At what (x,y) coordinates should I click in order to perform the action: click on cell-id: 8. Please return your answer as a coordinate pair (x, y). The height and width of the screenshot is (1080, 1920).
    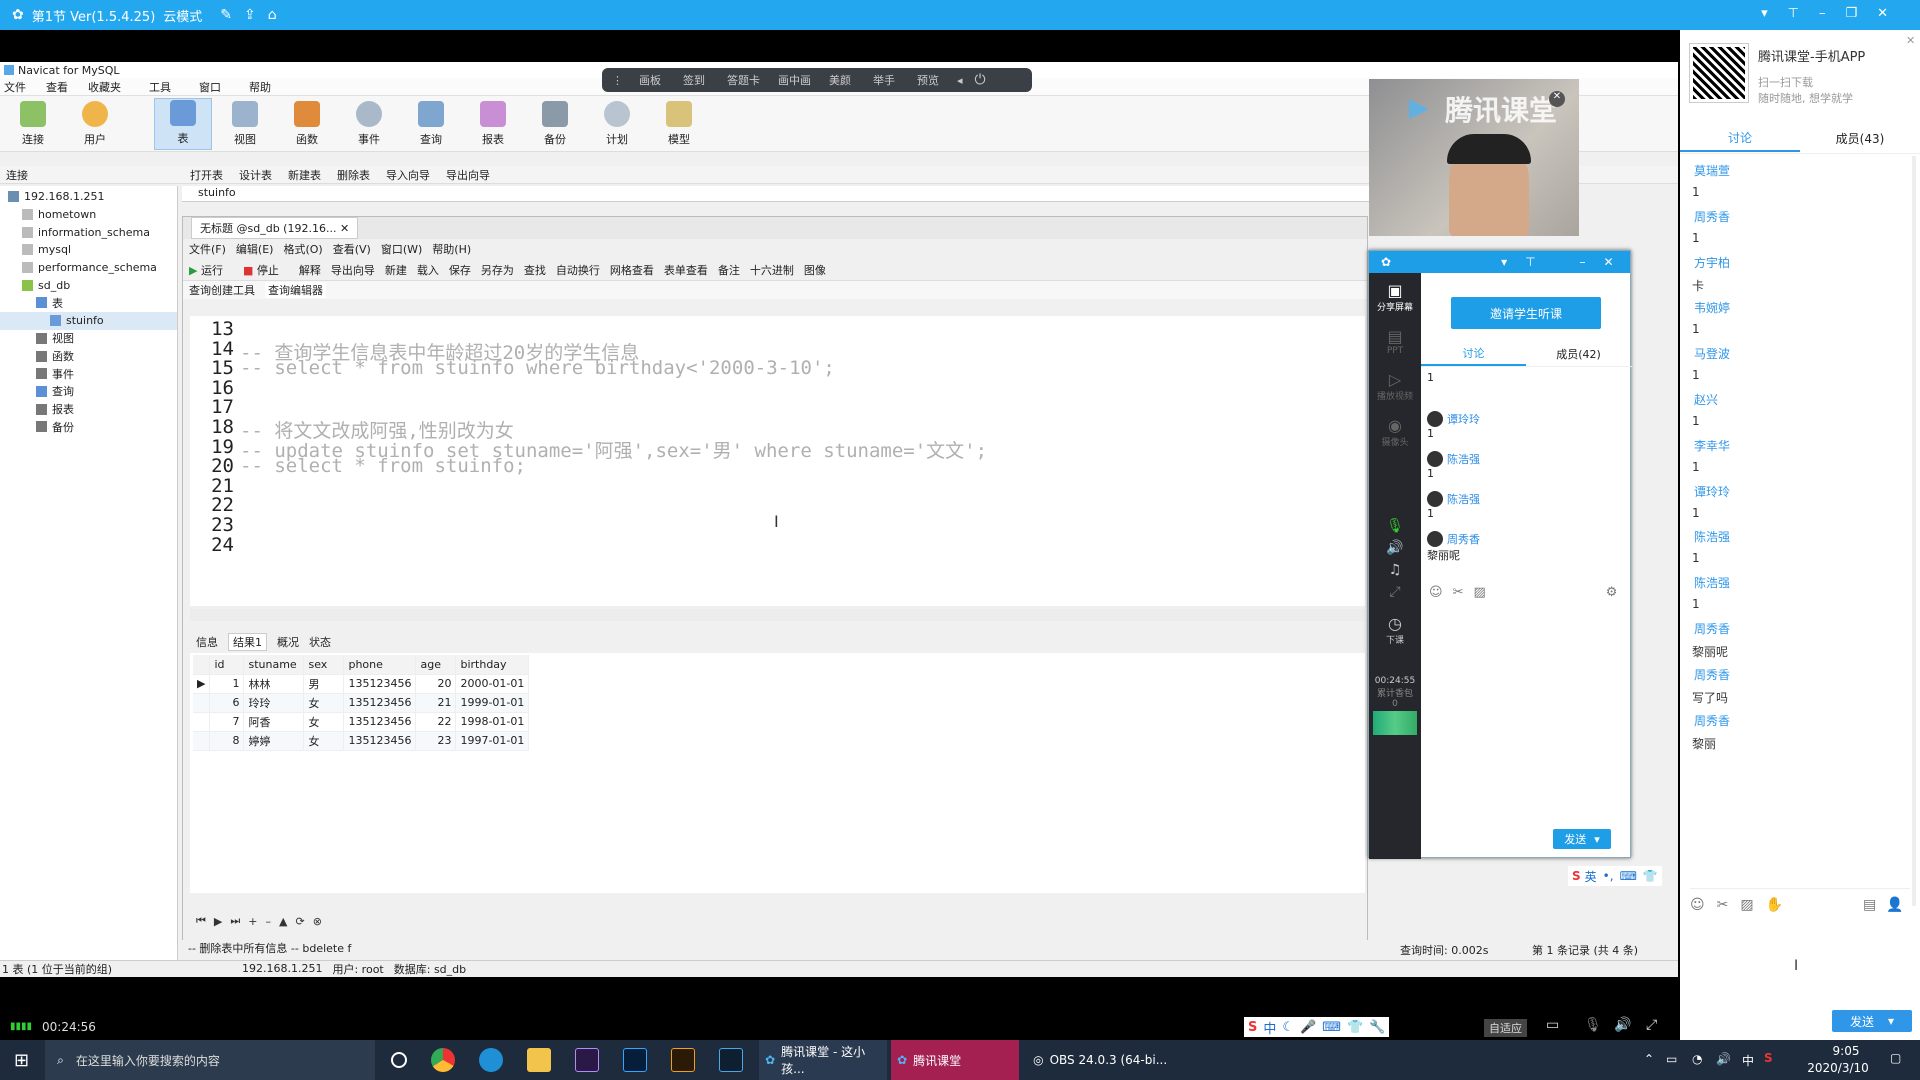
    Looking at the image, I should click on (227, 741).